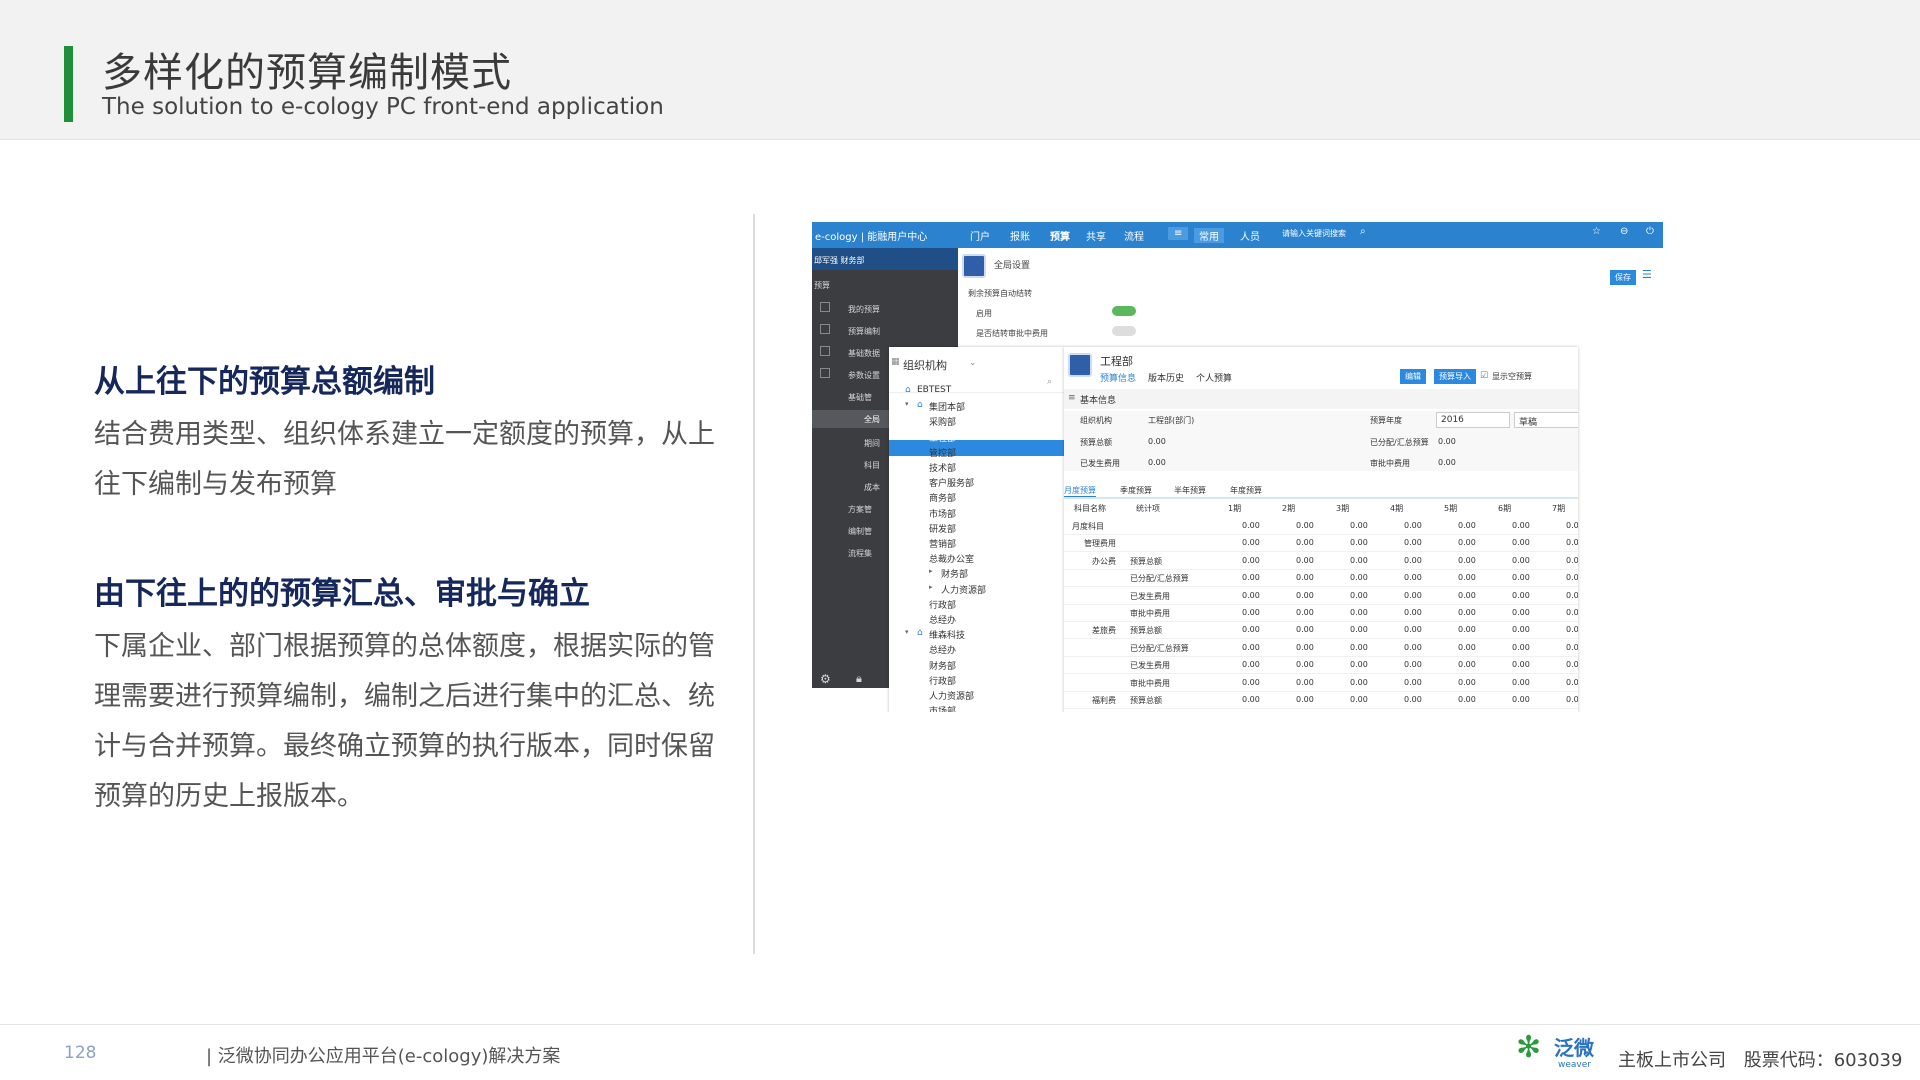 The height and width of the screenshot is (1080, 1920). I want to click on menu-icon: ≡, so click(1178, 233).